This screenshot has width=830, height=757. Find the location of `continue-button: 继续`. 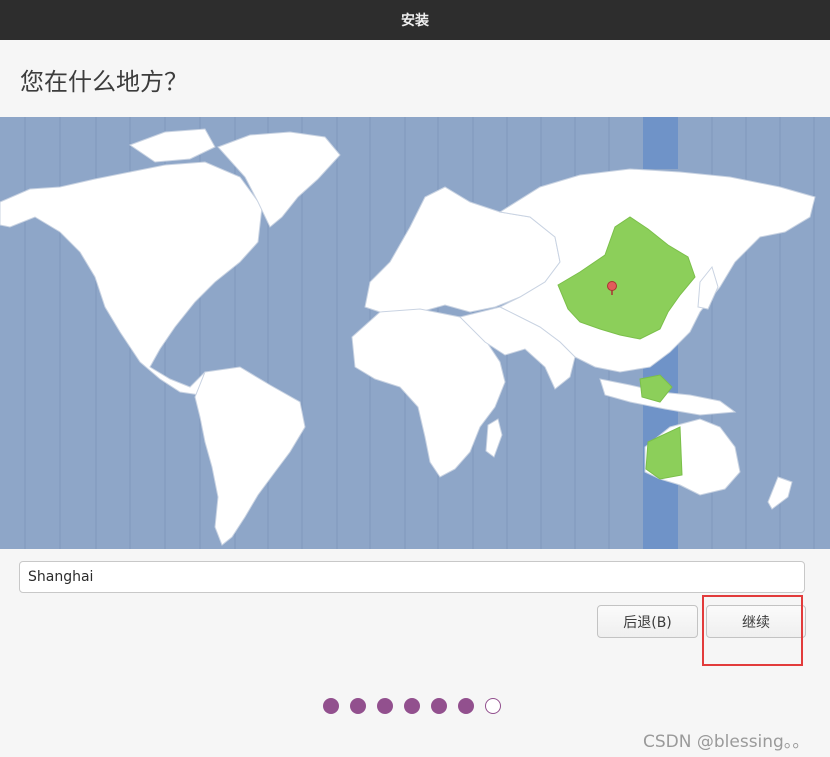

continue-button: 继续 is located at coordinates (756, 621).